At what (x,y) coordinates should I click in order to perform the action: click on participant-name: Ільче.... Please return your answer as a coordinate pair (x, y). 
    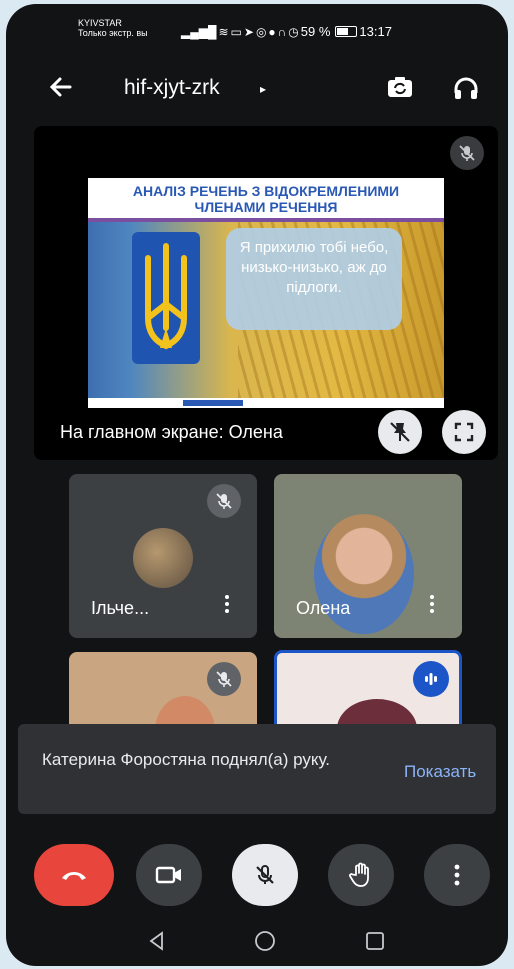
    Looking at the image, I should click on (120, 608).